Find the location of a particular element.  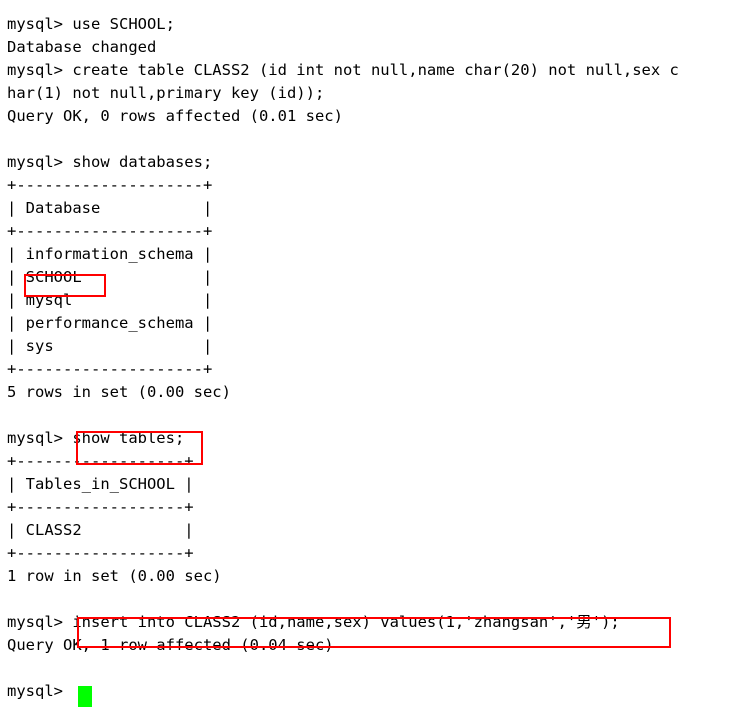

terminal-line: har(1) not null,primary key (id)); is located at coordinates (166, 93).